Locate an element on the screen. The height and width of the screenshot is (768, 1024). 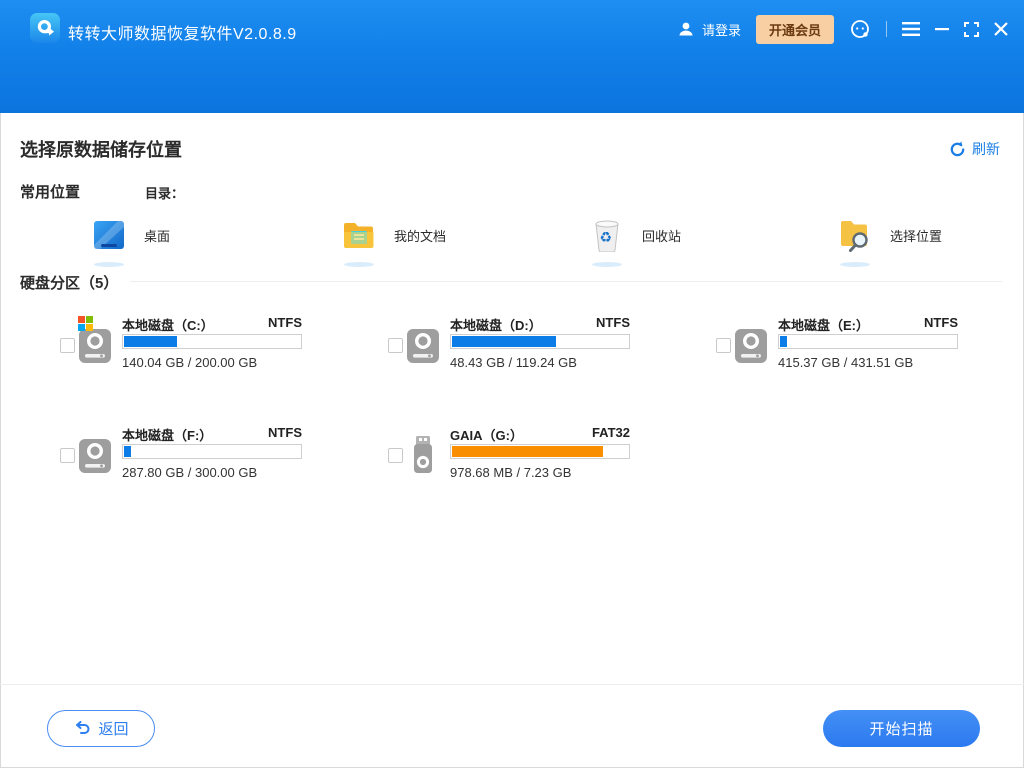
customer-service-icon is located at coordinates (860, 29).